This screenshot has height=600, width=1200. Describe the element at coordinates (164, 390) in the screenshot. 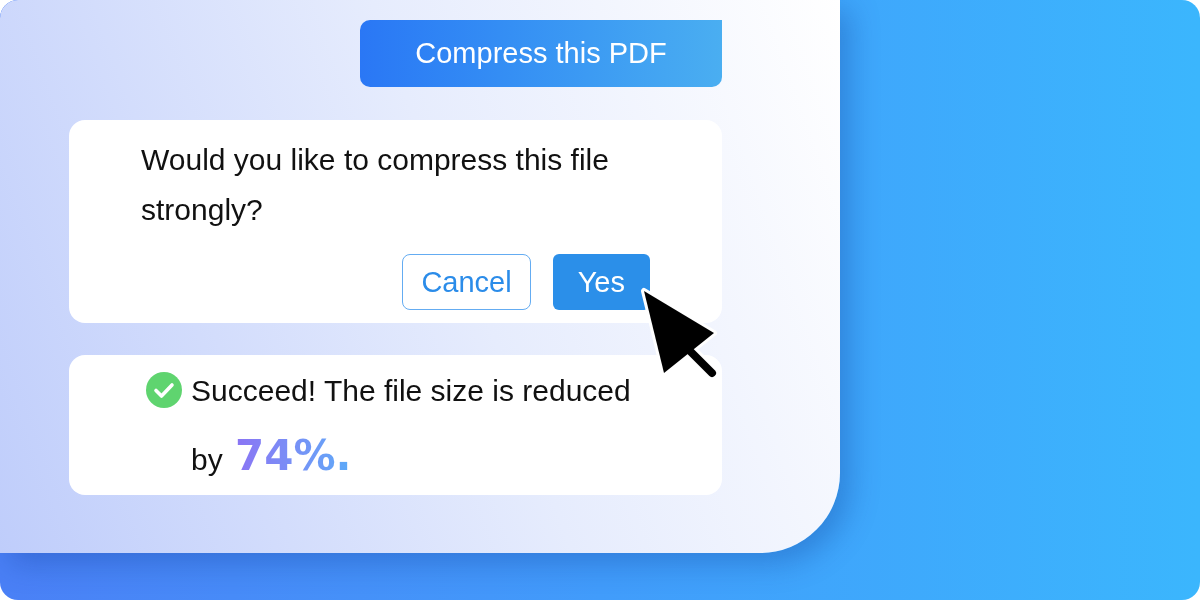

I see `success-check-icon` at that location.